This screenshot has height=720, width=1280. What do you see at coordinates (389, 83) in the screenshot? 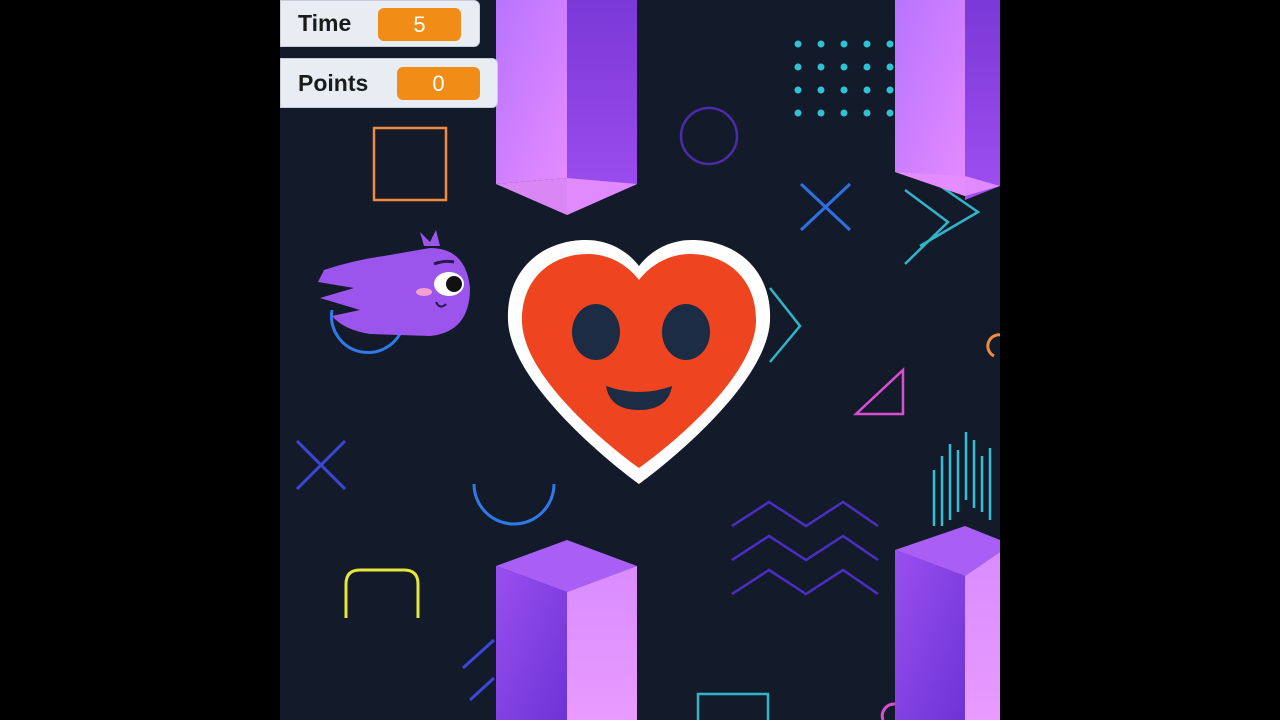
I see `points-variable-monitor: Points 0` at bounding box center [389, 83].